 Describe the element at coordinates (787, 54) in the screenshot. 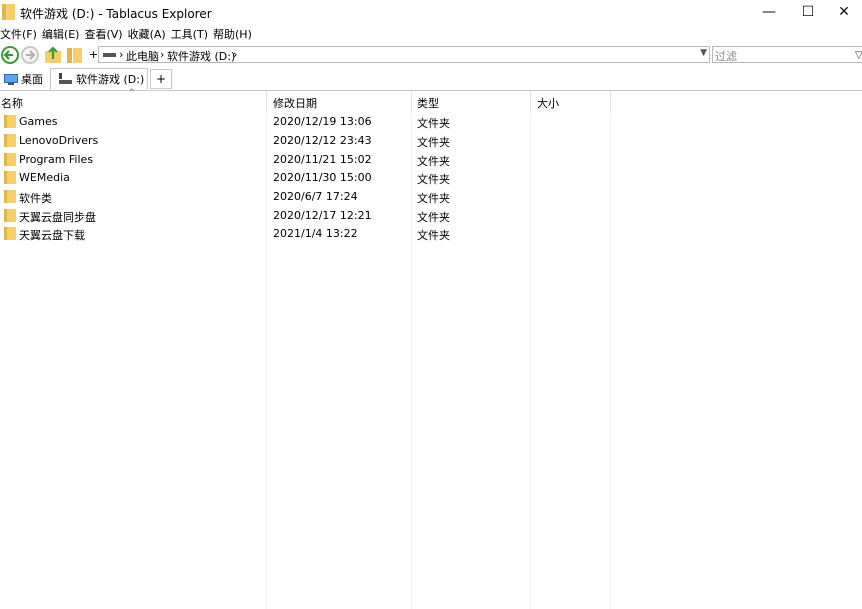

I see `filter-input: 过滤 ▽` at that location.